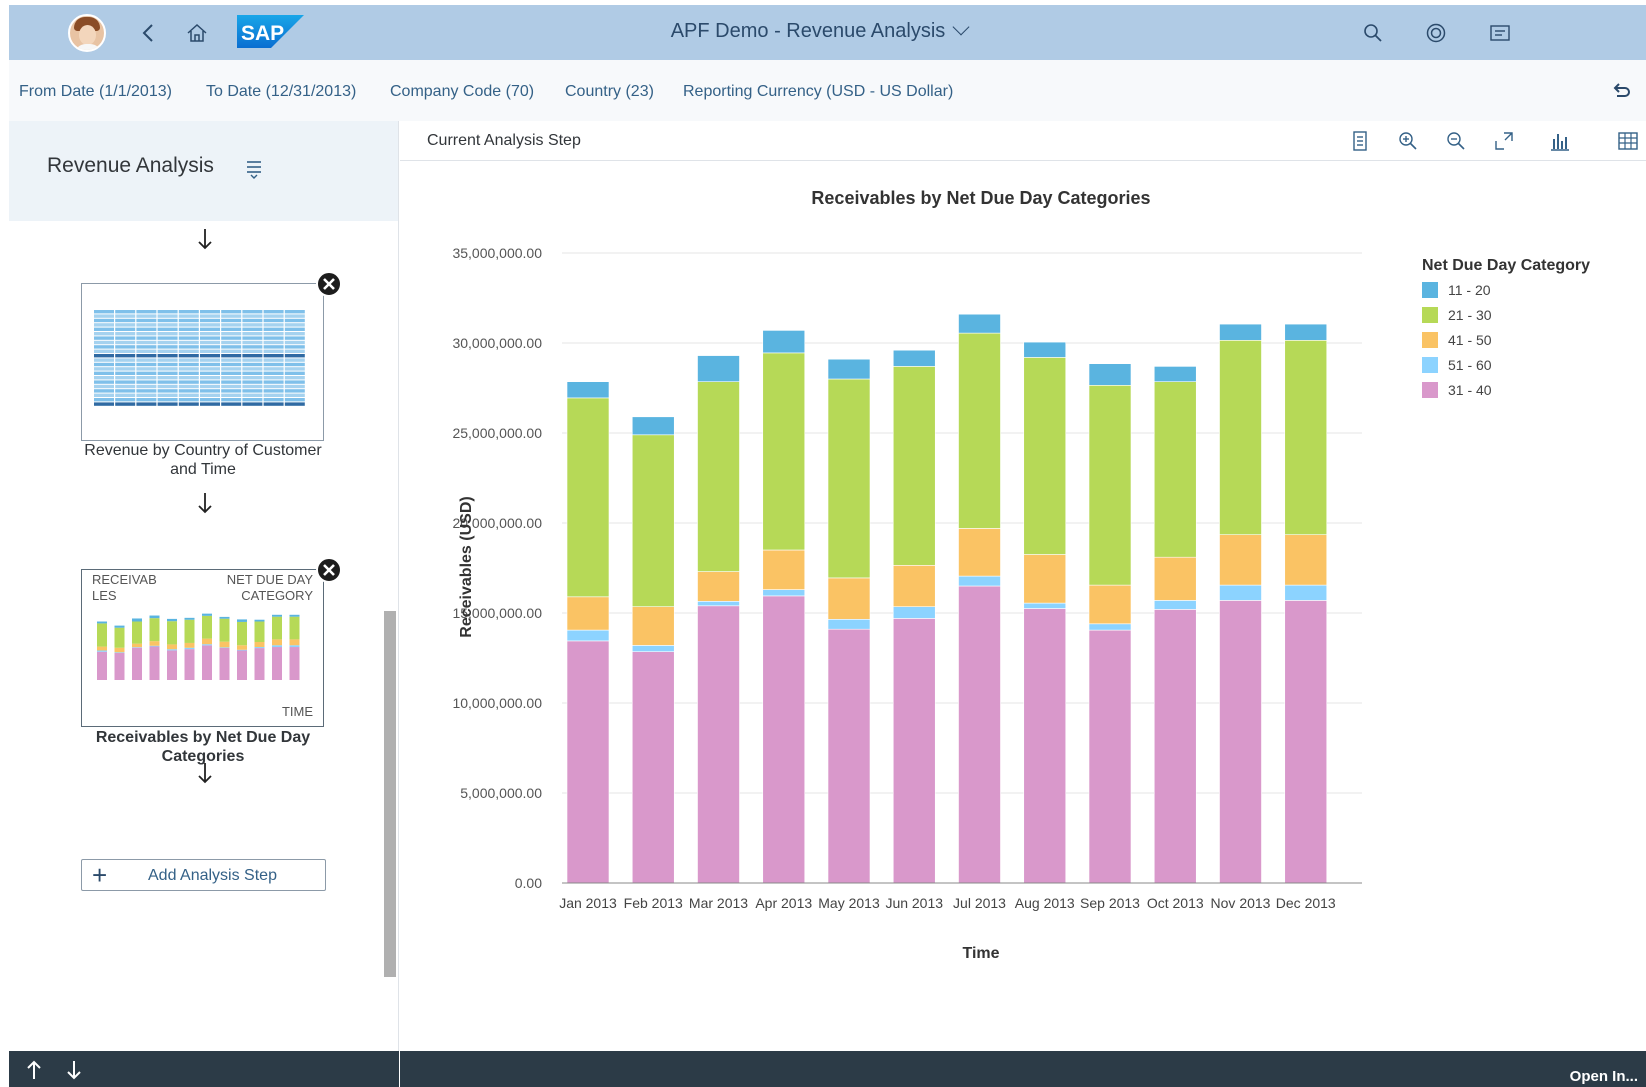 This screenshot has width=1646, height=1087. Describe the element at coordinates (1628, 141) in the screenshot. I see `table-view-icon` at that location.